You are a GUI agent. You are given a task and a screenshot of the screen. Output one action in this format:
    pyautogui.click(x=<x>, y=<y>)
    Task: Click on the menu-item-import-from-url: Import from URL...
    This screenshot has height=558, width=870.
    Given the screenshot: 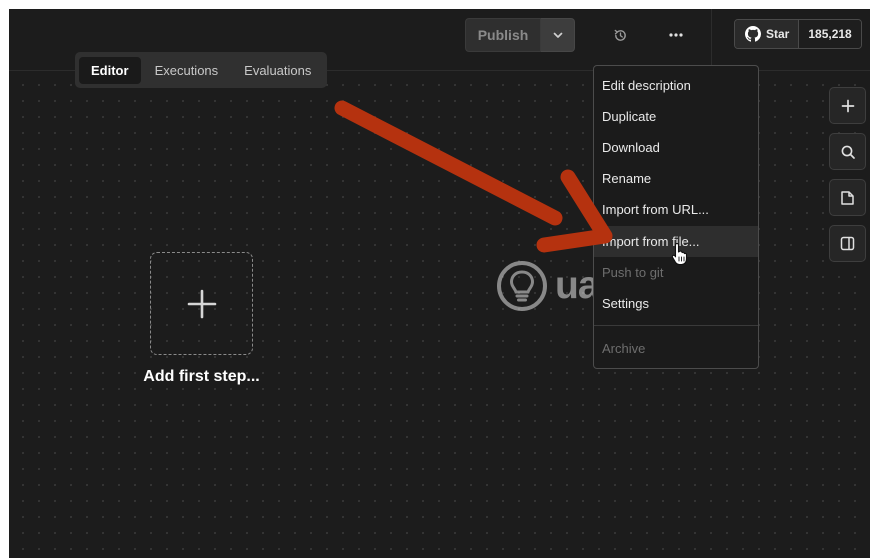 What is the action you would take?
    pyautogui.click(x=676, y=209)
    